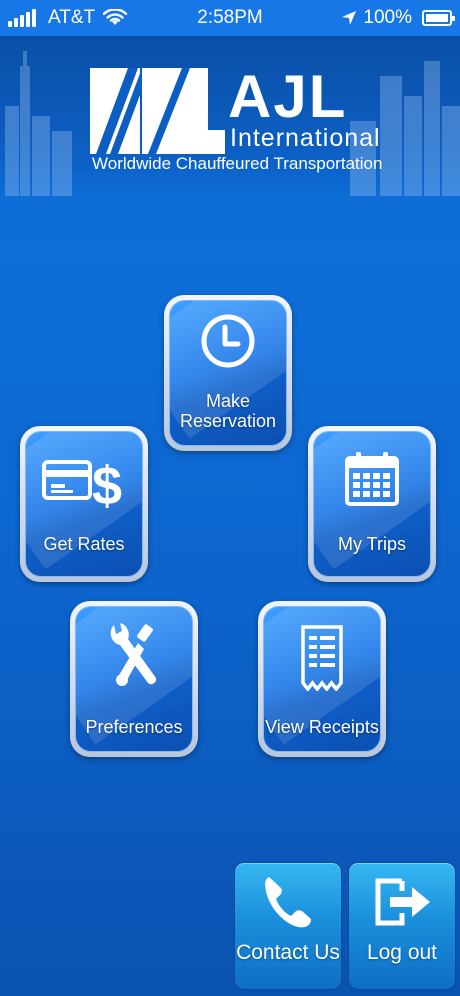 The height and width of the screenshot is (996, 460). I want to click on view-receipts-button: View Receipts, so click(322, 679).